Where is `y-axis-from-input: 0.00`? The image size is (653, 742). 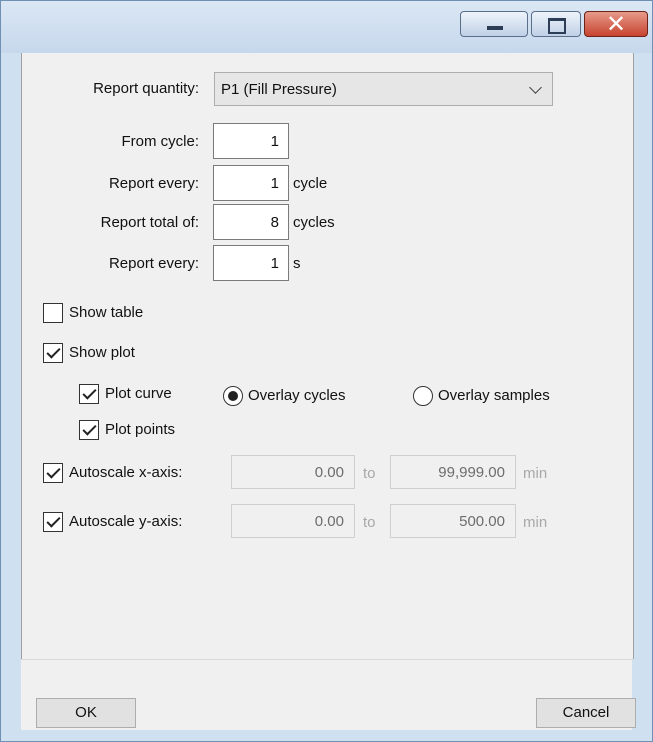
y-axis-from-input: 0.00 is located at coordinates (293, 521).